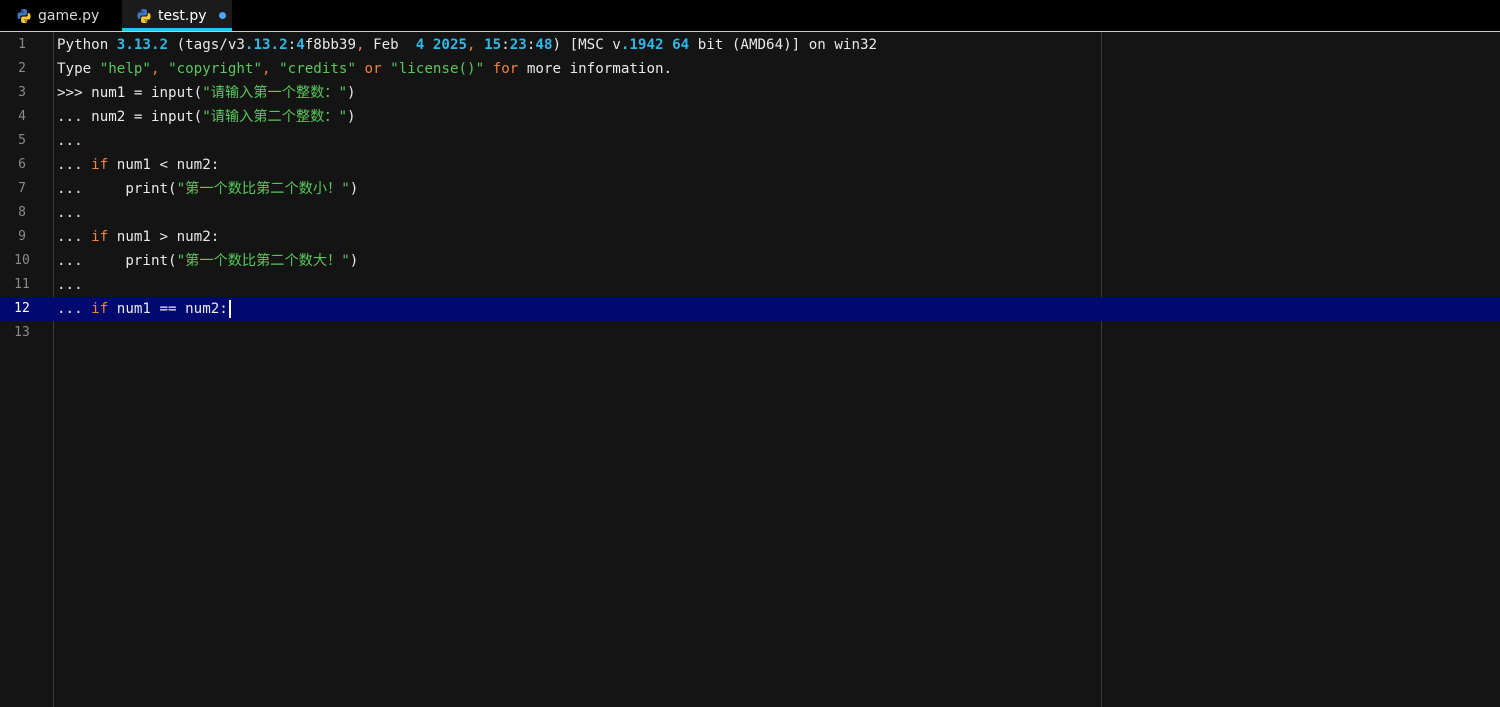 Image resolution: width=1500 pixels, height=707 pixels. I want to click on line-code: ... if num1 > num2:, so click(138, 237).